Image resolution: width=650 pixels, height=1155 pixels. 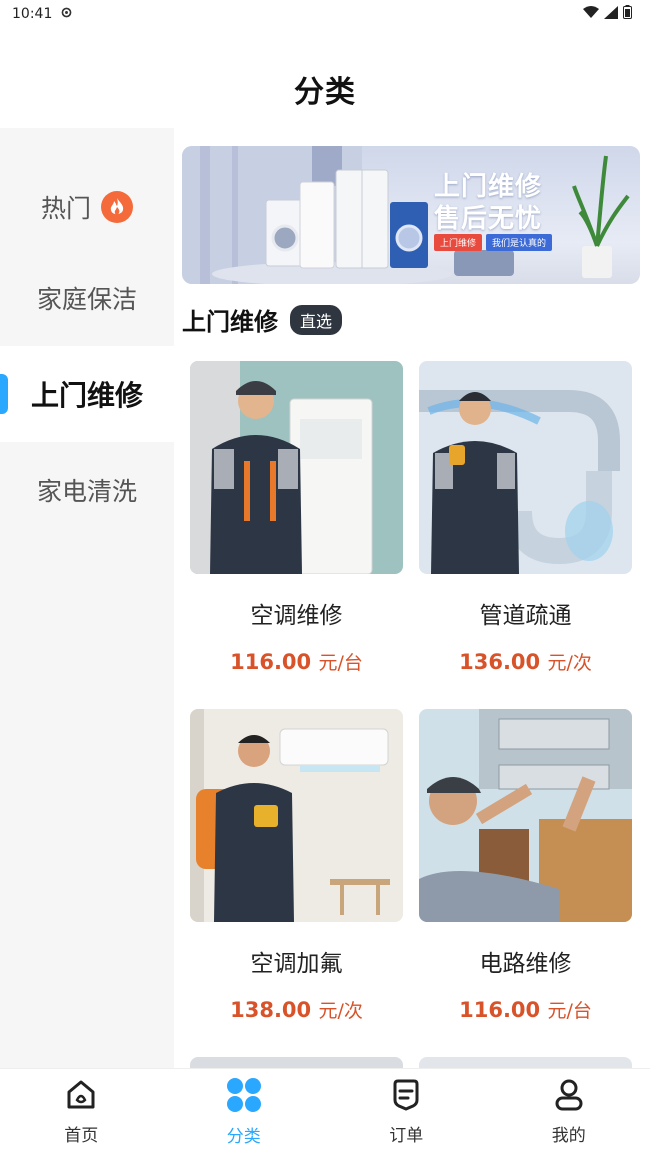 I want to click on sidebar-item-appliance-cleaning: 家电清洗, so click(x=87, y=490).